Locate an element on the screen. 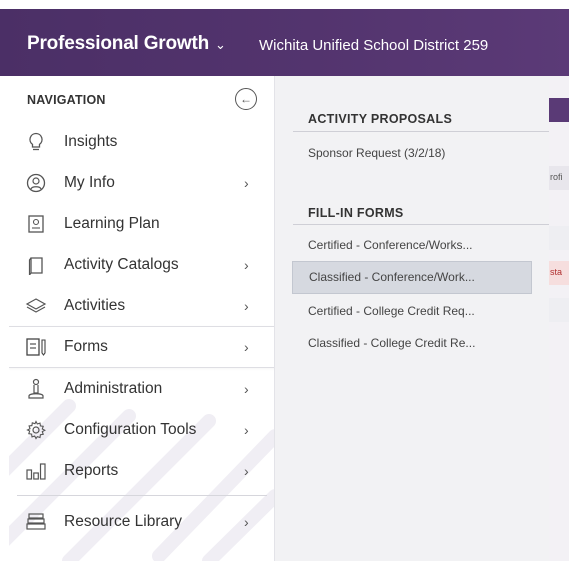 The image size is (569, 561). nav-item-label: Resource Library is located at coordinates (123, 521).